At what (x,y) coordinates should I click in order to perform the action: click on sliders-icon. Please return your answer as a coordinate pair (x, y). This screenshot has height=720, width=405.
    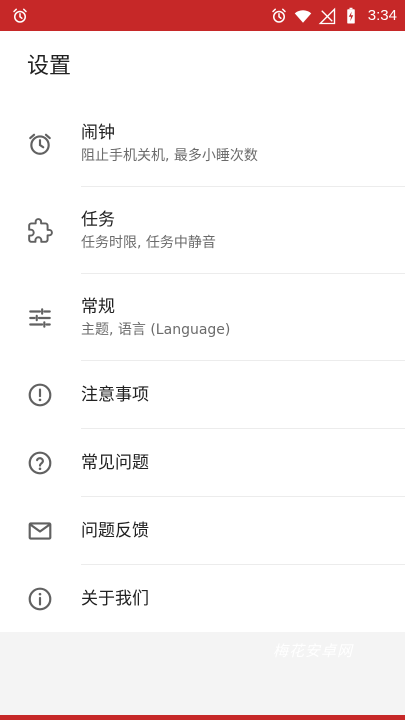
    Looking at the image, I should click on (40, 317).